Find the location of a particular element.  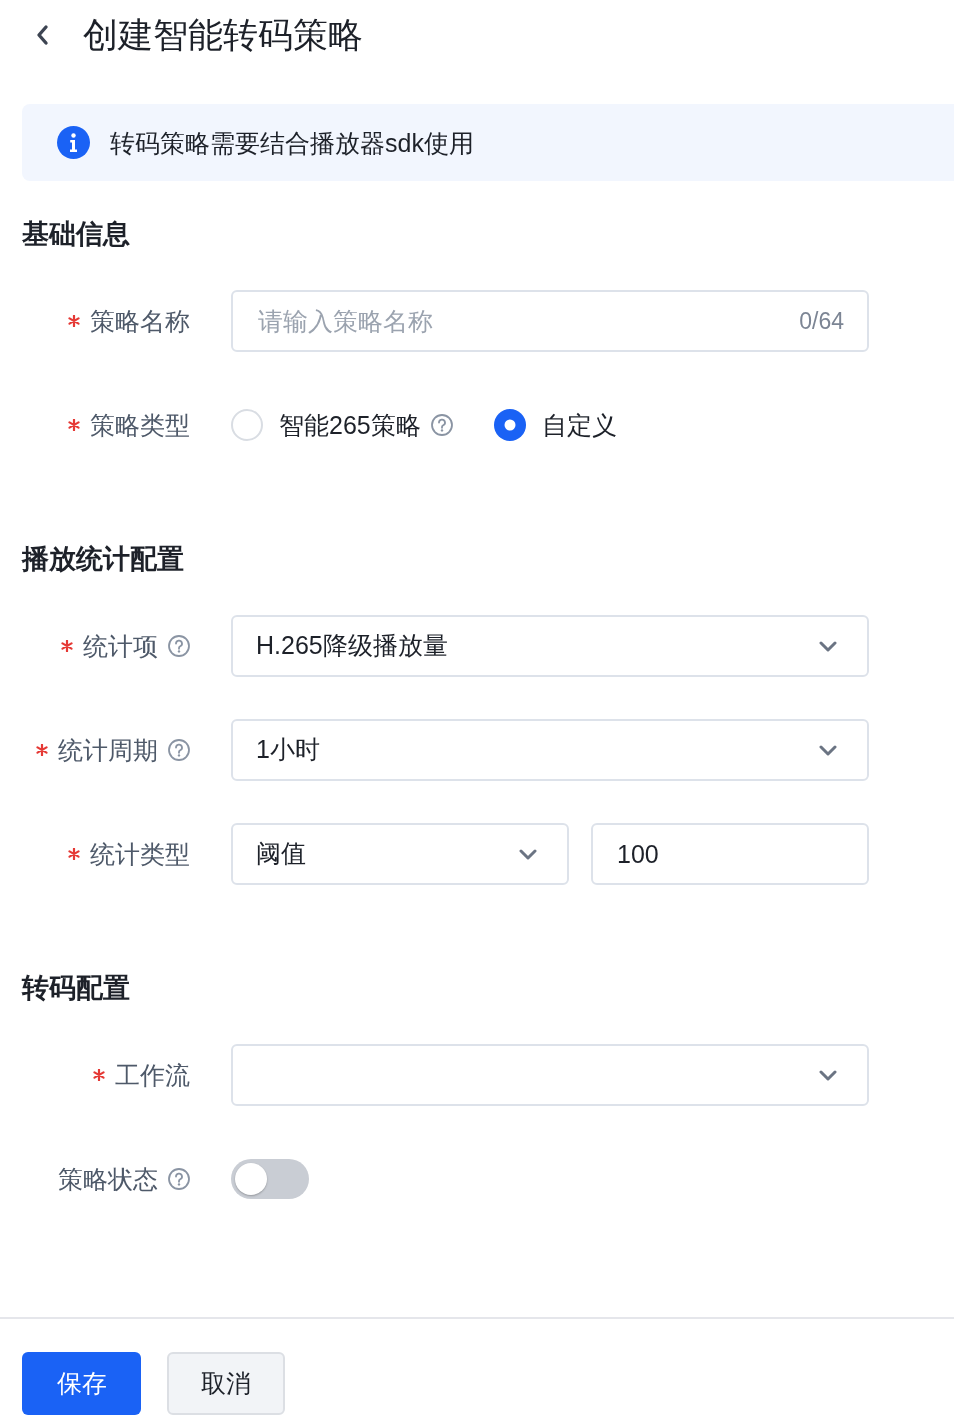

info-icon is located at coordinates (73, 142).